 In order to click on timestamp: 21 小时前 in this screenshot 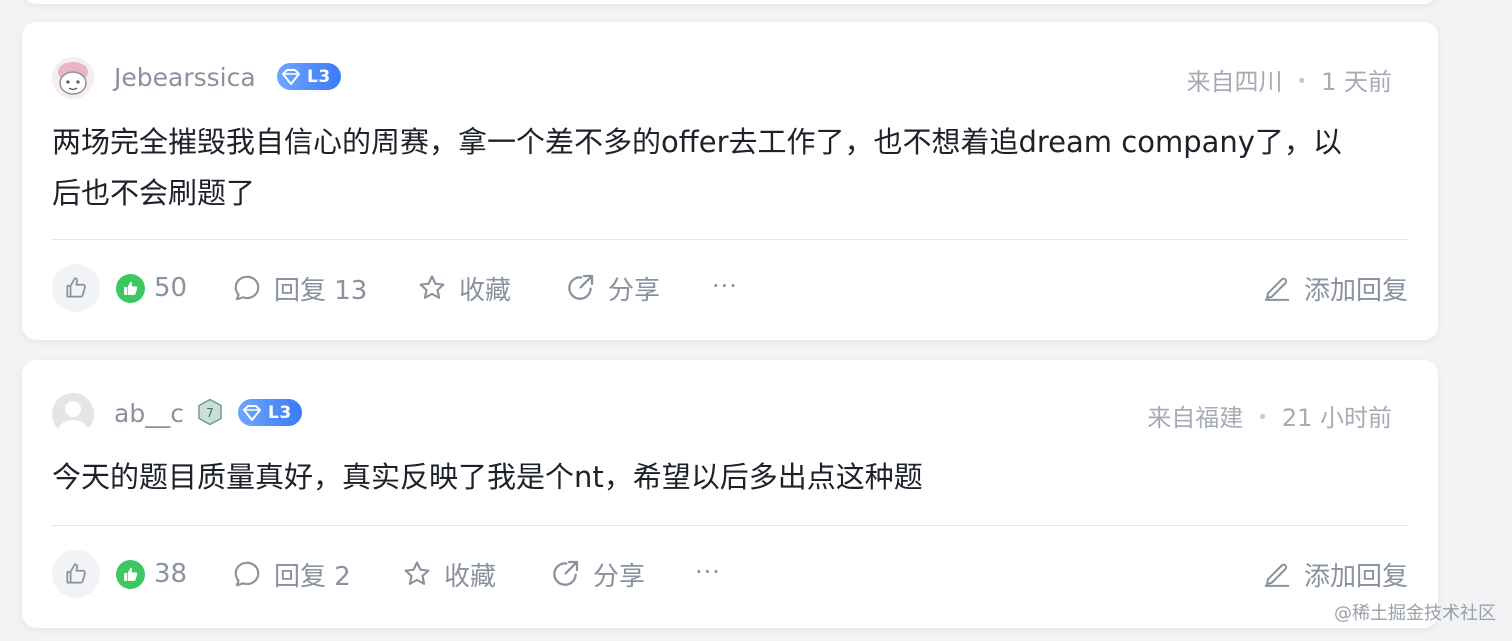, I will do `click(1336, 418)`.